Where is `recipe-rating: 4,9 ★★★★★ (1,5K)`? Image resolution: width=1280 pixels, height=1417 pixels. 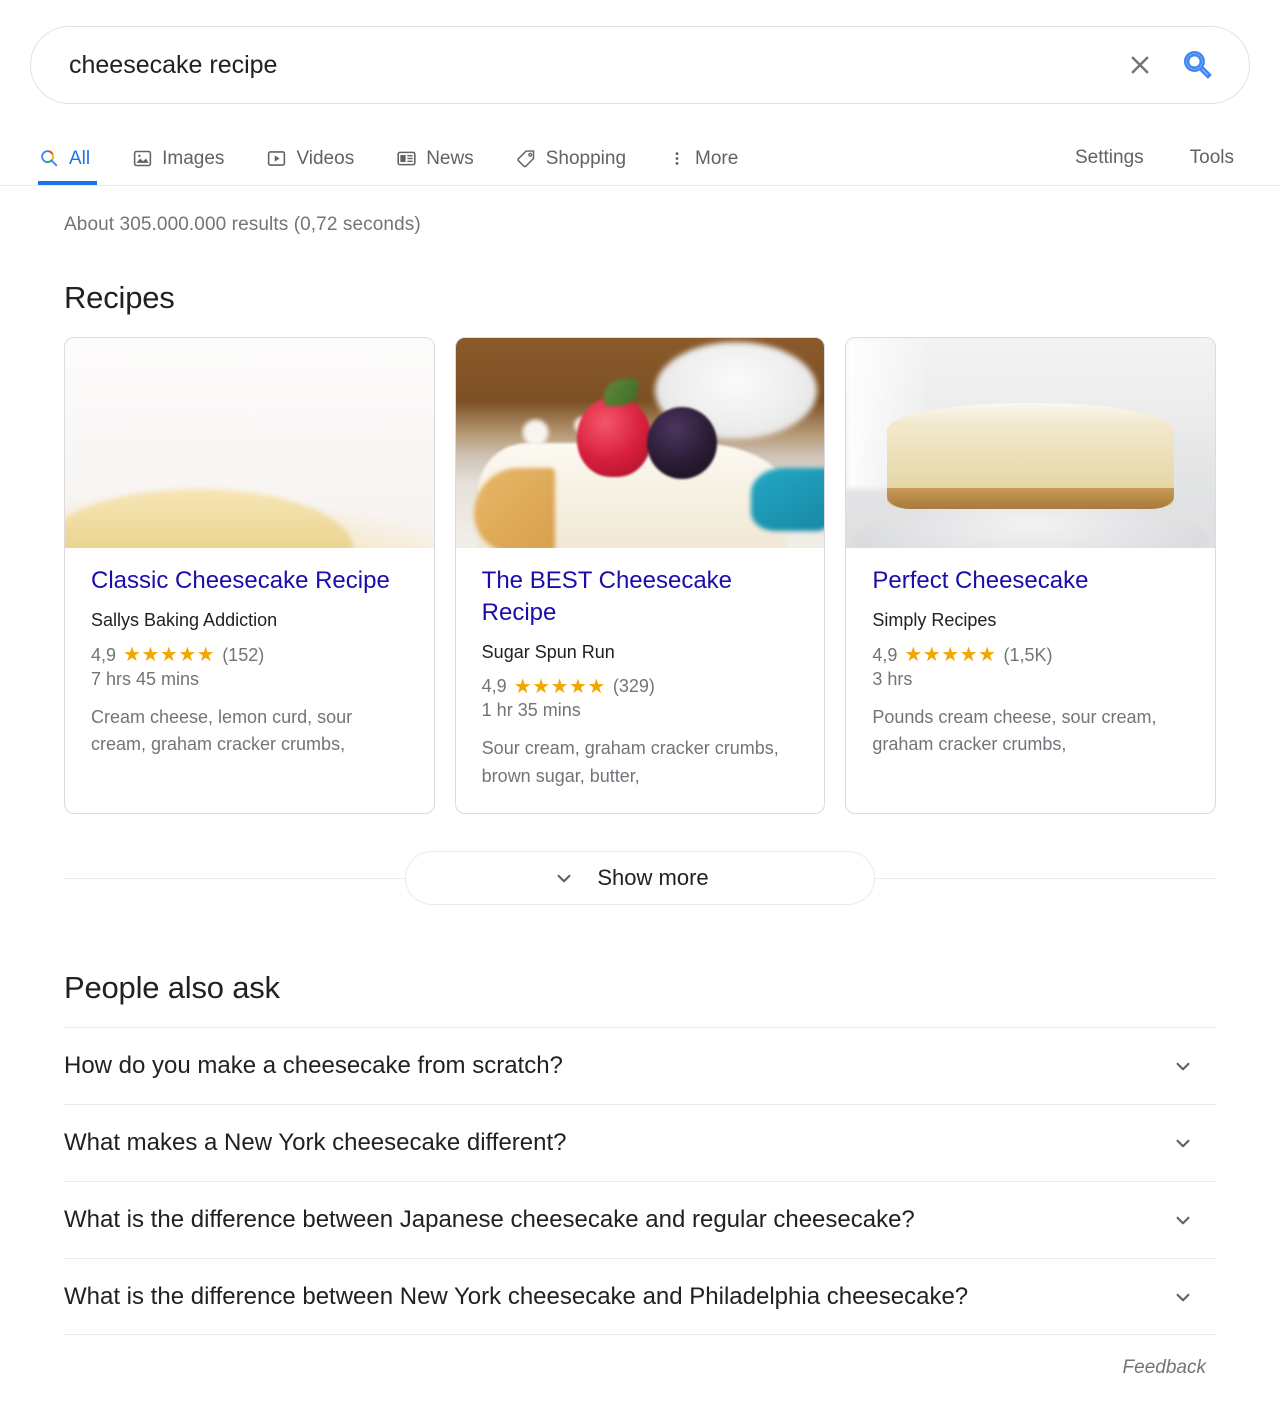
recipe-rating: 4,9 ★★★★★ (1,5K) is located at coordinates (1030, 655).